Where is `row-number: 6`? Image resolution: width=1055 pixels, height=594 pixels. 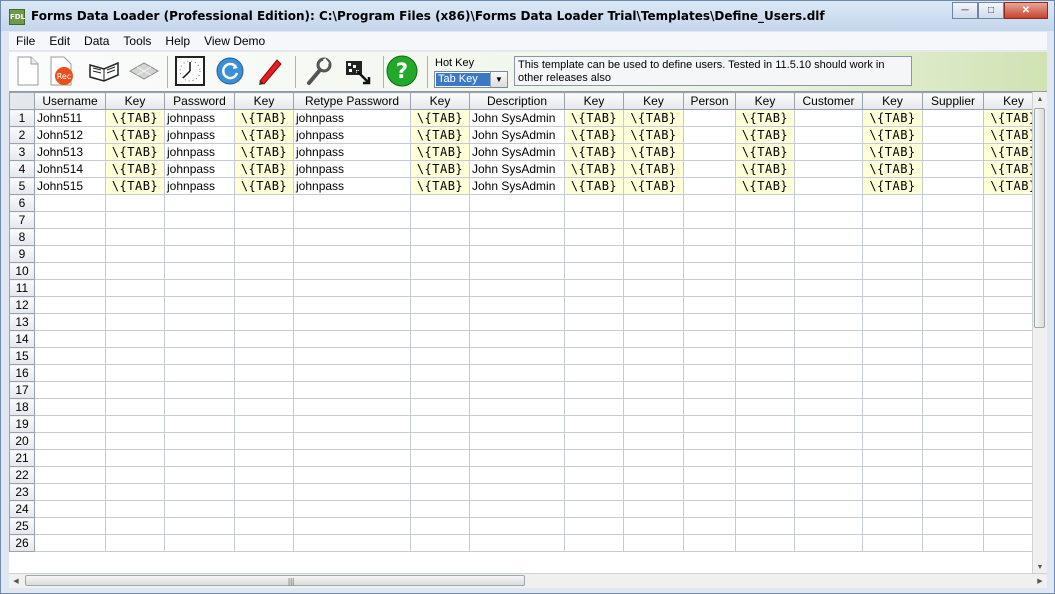
row-number: 6 is located at coordinates (22, 203).